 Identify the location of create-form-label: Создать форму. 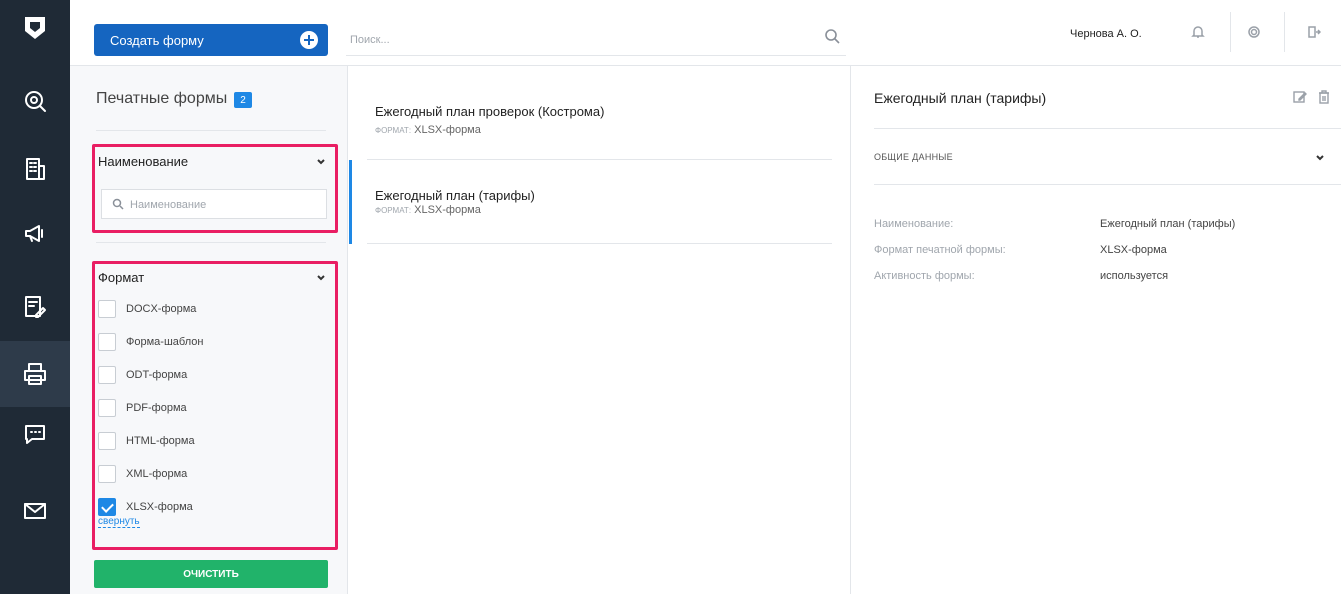
(157, 40).